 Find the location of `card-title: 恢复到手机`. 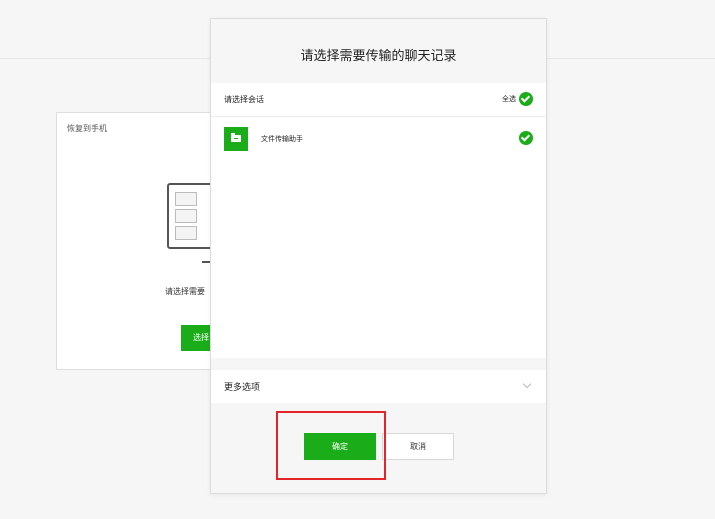

card-title: 恢复到手机 is located at coordinates (87, 128).